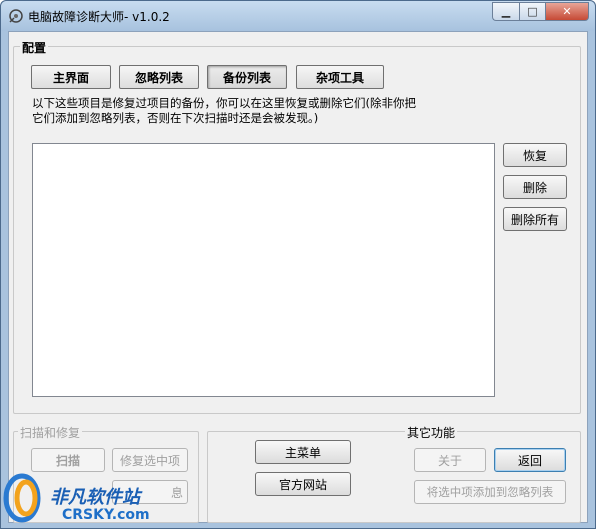 This screenshot has width=596, height=529. What do you see at coordinates (535, 187) in the screenshot?
I see `delete-button: 删除` at bounding box center [535, 187].